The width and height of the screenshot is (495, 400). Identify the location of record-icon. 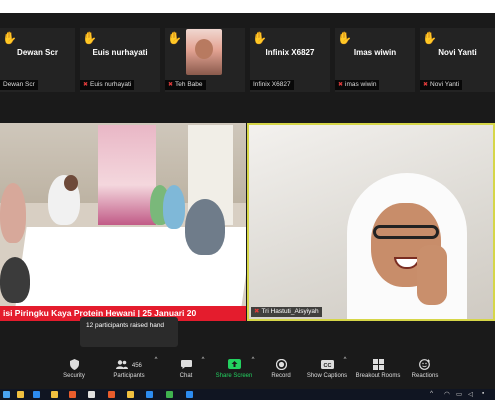
(281, 365).